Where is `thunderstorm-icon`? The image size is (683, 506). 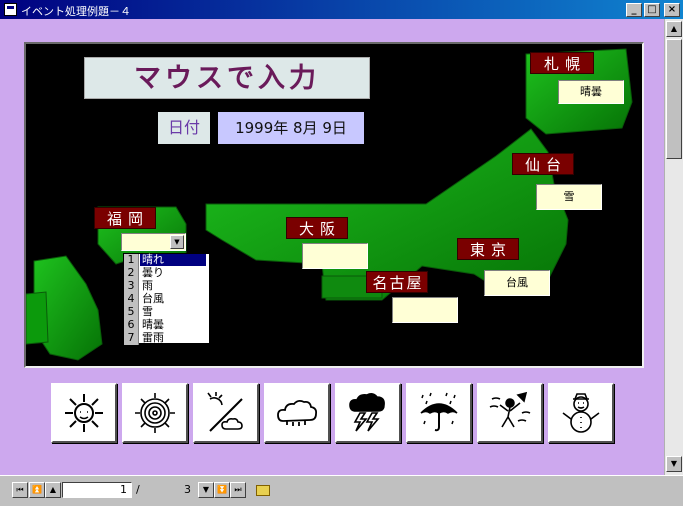 thunderstorm-icon is located at coordinates (367, 412).